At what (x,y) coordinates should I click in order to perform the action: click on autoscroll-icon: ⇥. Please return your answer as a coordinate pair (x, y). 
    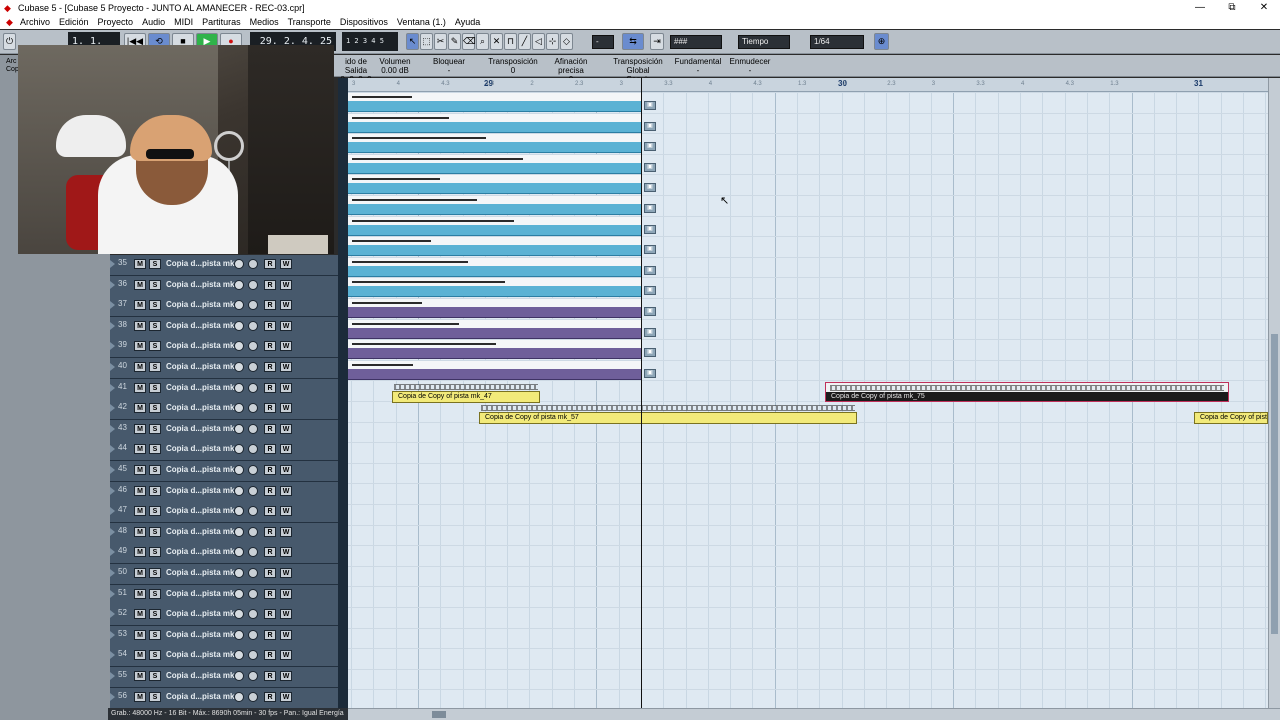
    Looking at the image, I should click on (657, 41).